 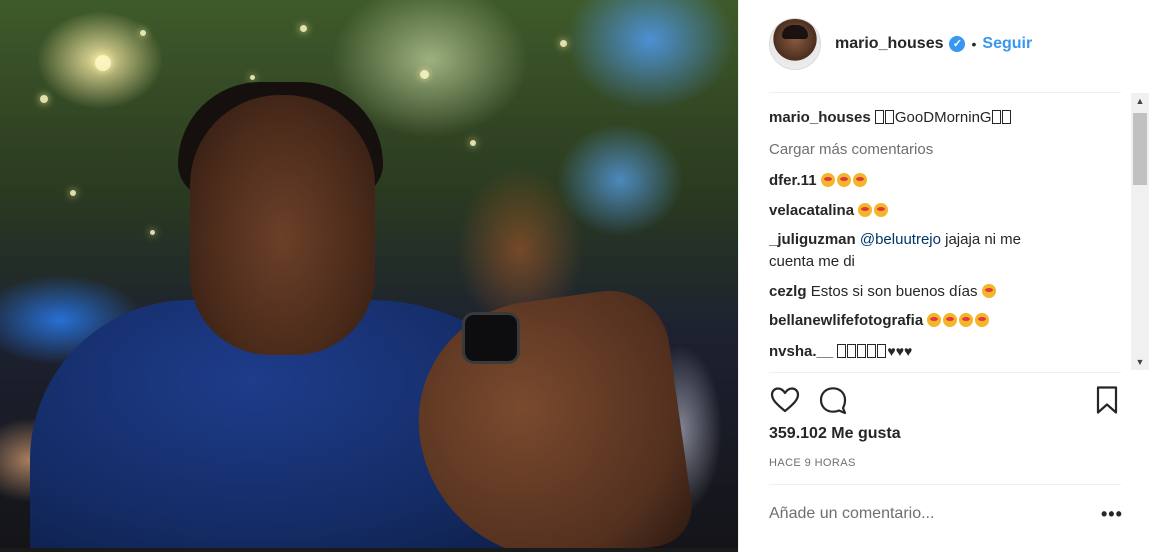 I want to click on caption-text: GooDMorninG, so click(x=943, y=117).